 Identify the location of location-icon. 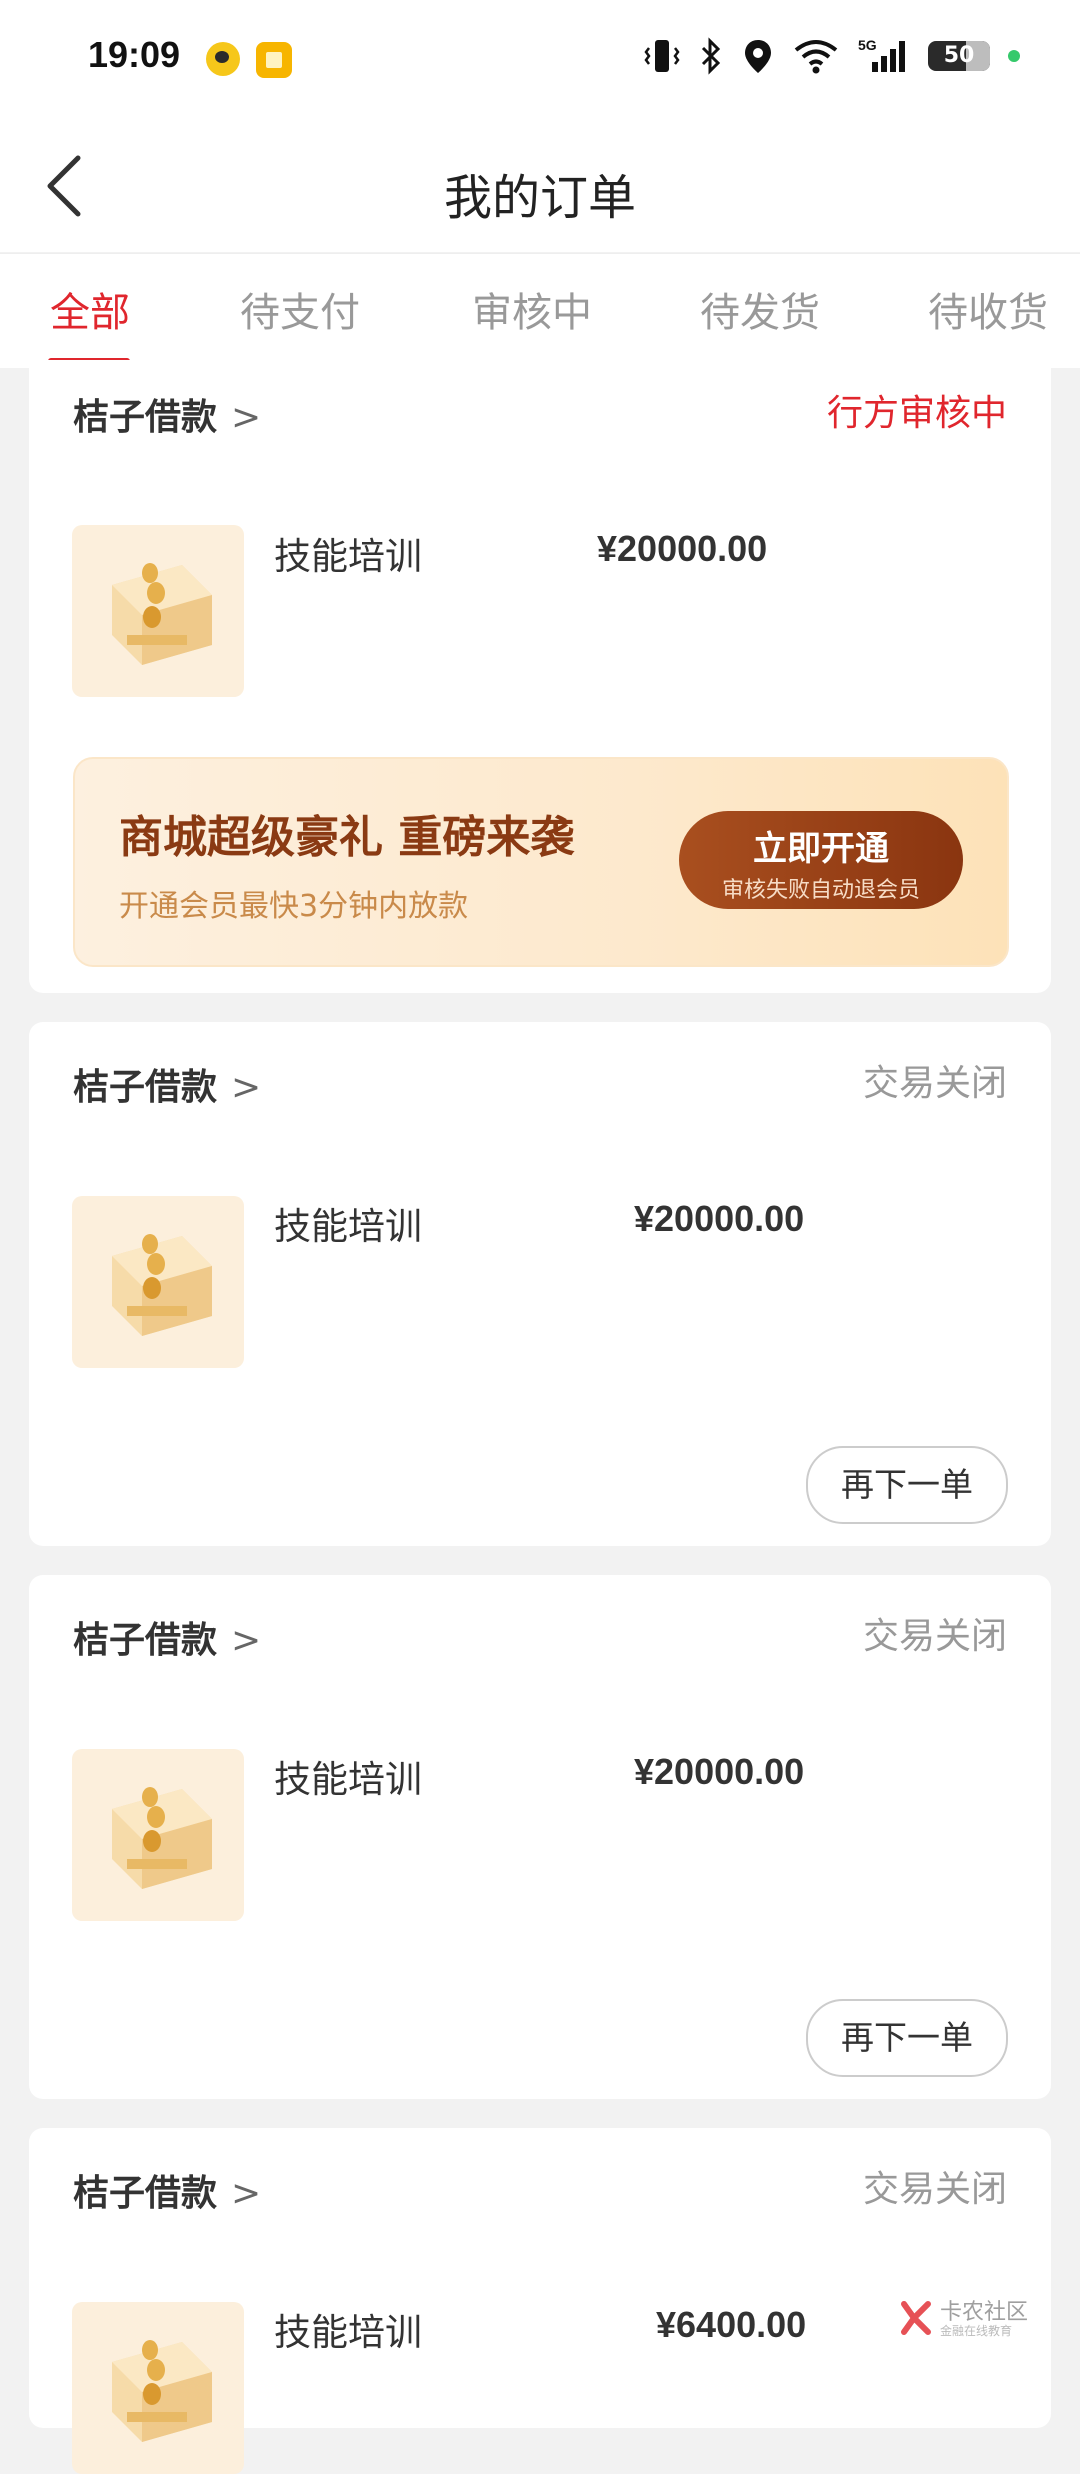
(758, 56).